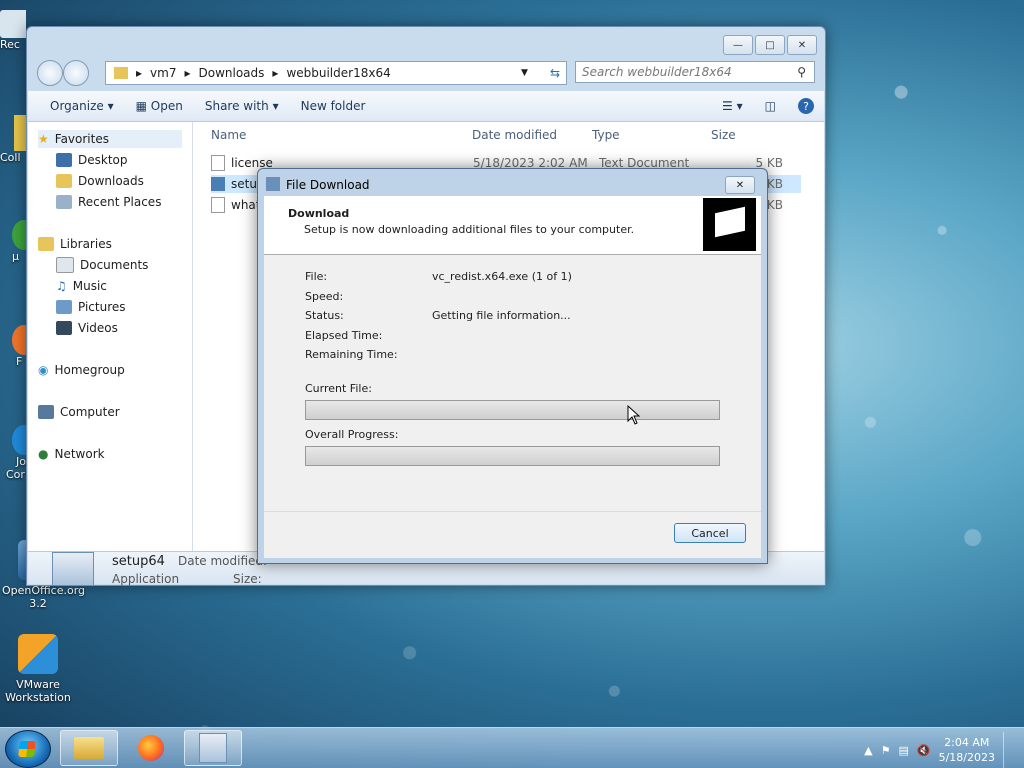 The height and width of the screenshot is (768, 1024). What do you see at coordinates (79, 412) in the screenshot?
I see `sidebar-item-computer: Computer` at bounding box center [79, 412].